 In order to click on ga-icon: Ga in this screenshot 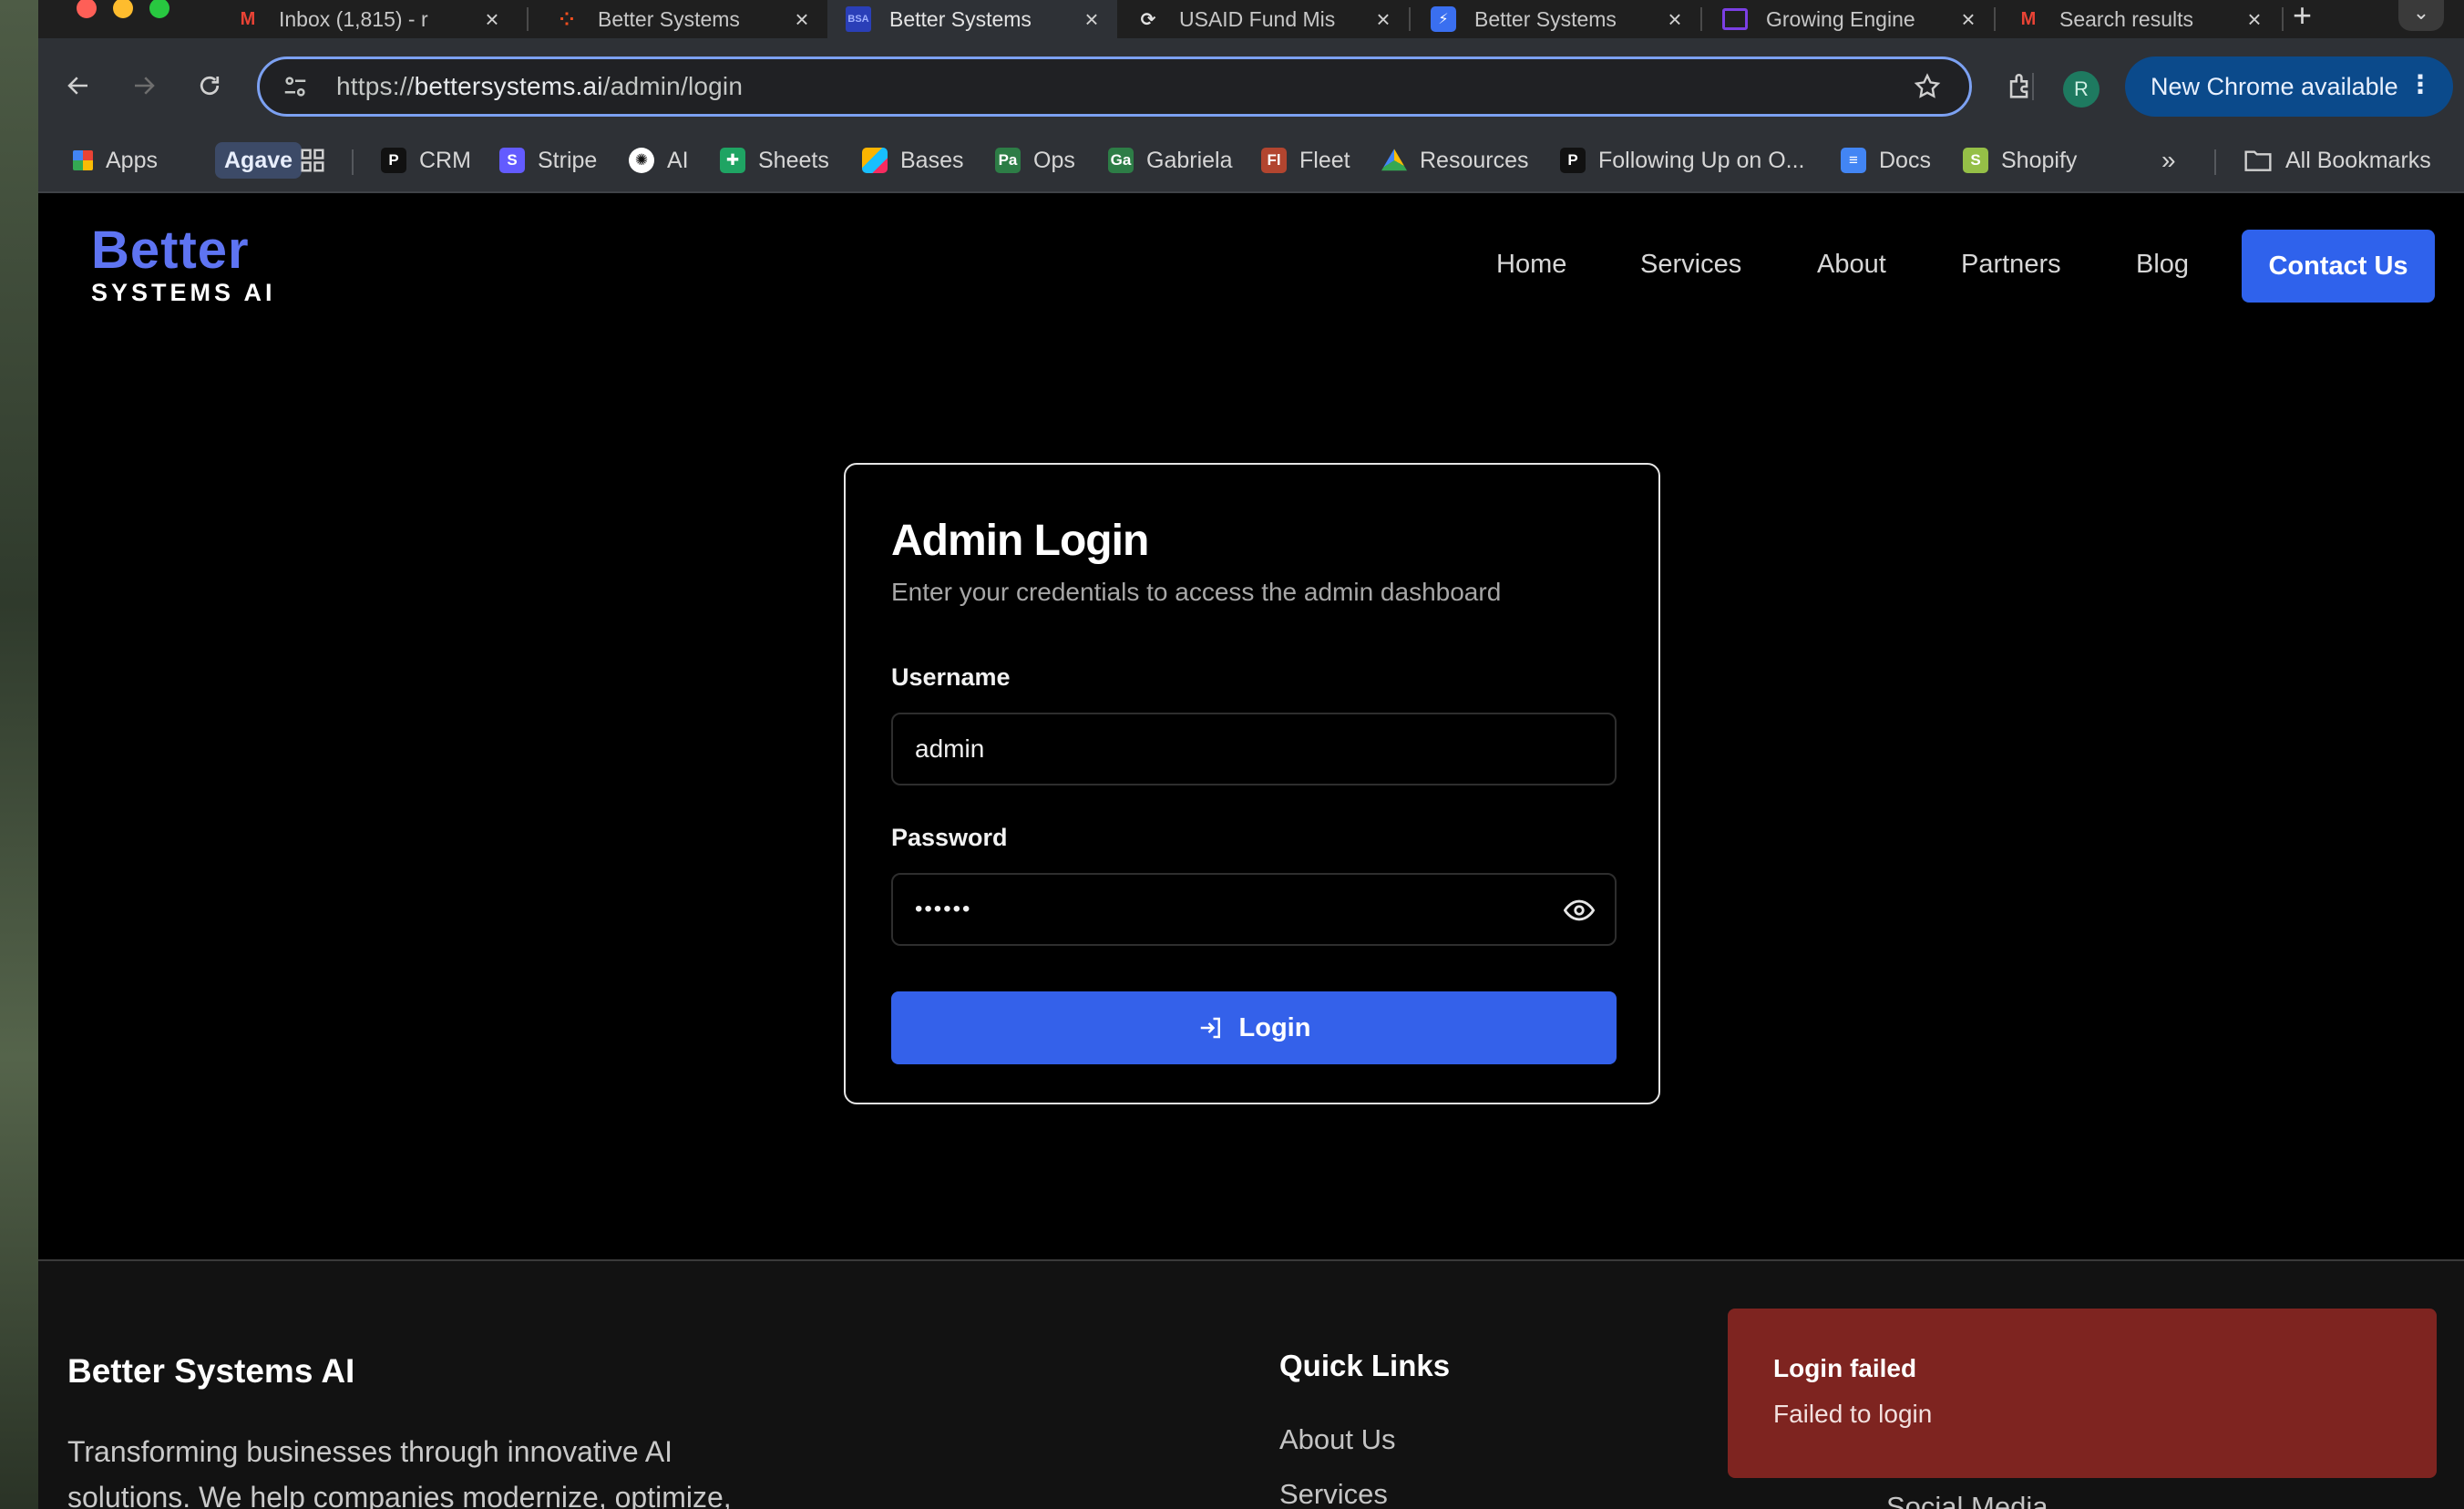, I will do `click(1121, 161)`.